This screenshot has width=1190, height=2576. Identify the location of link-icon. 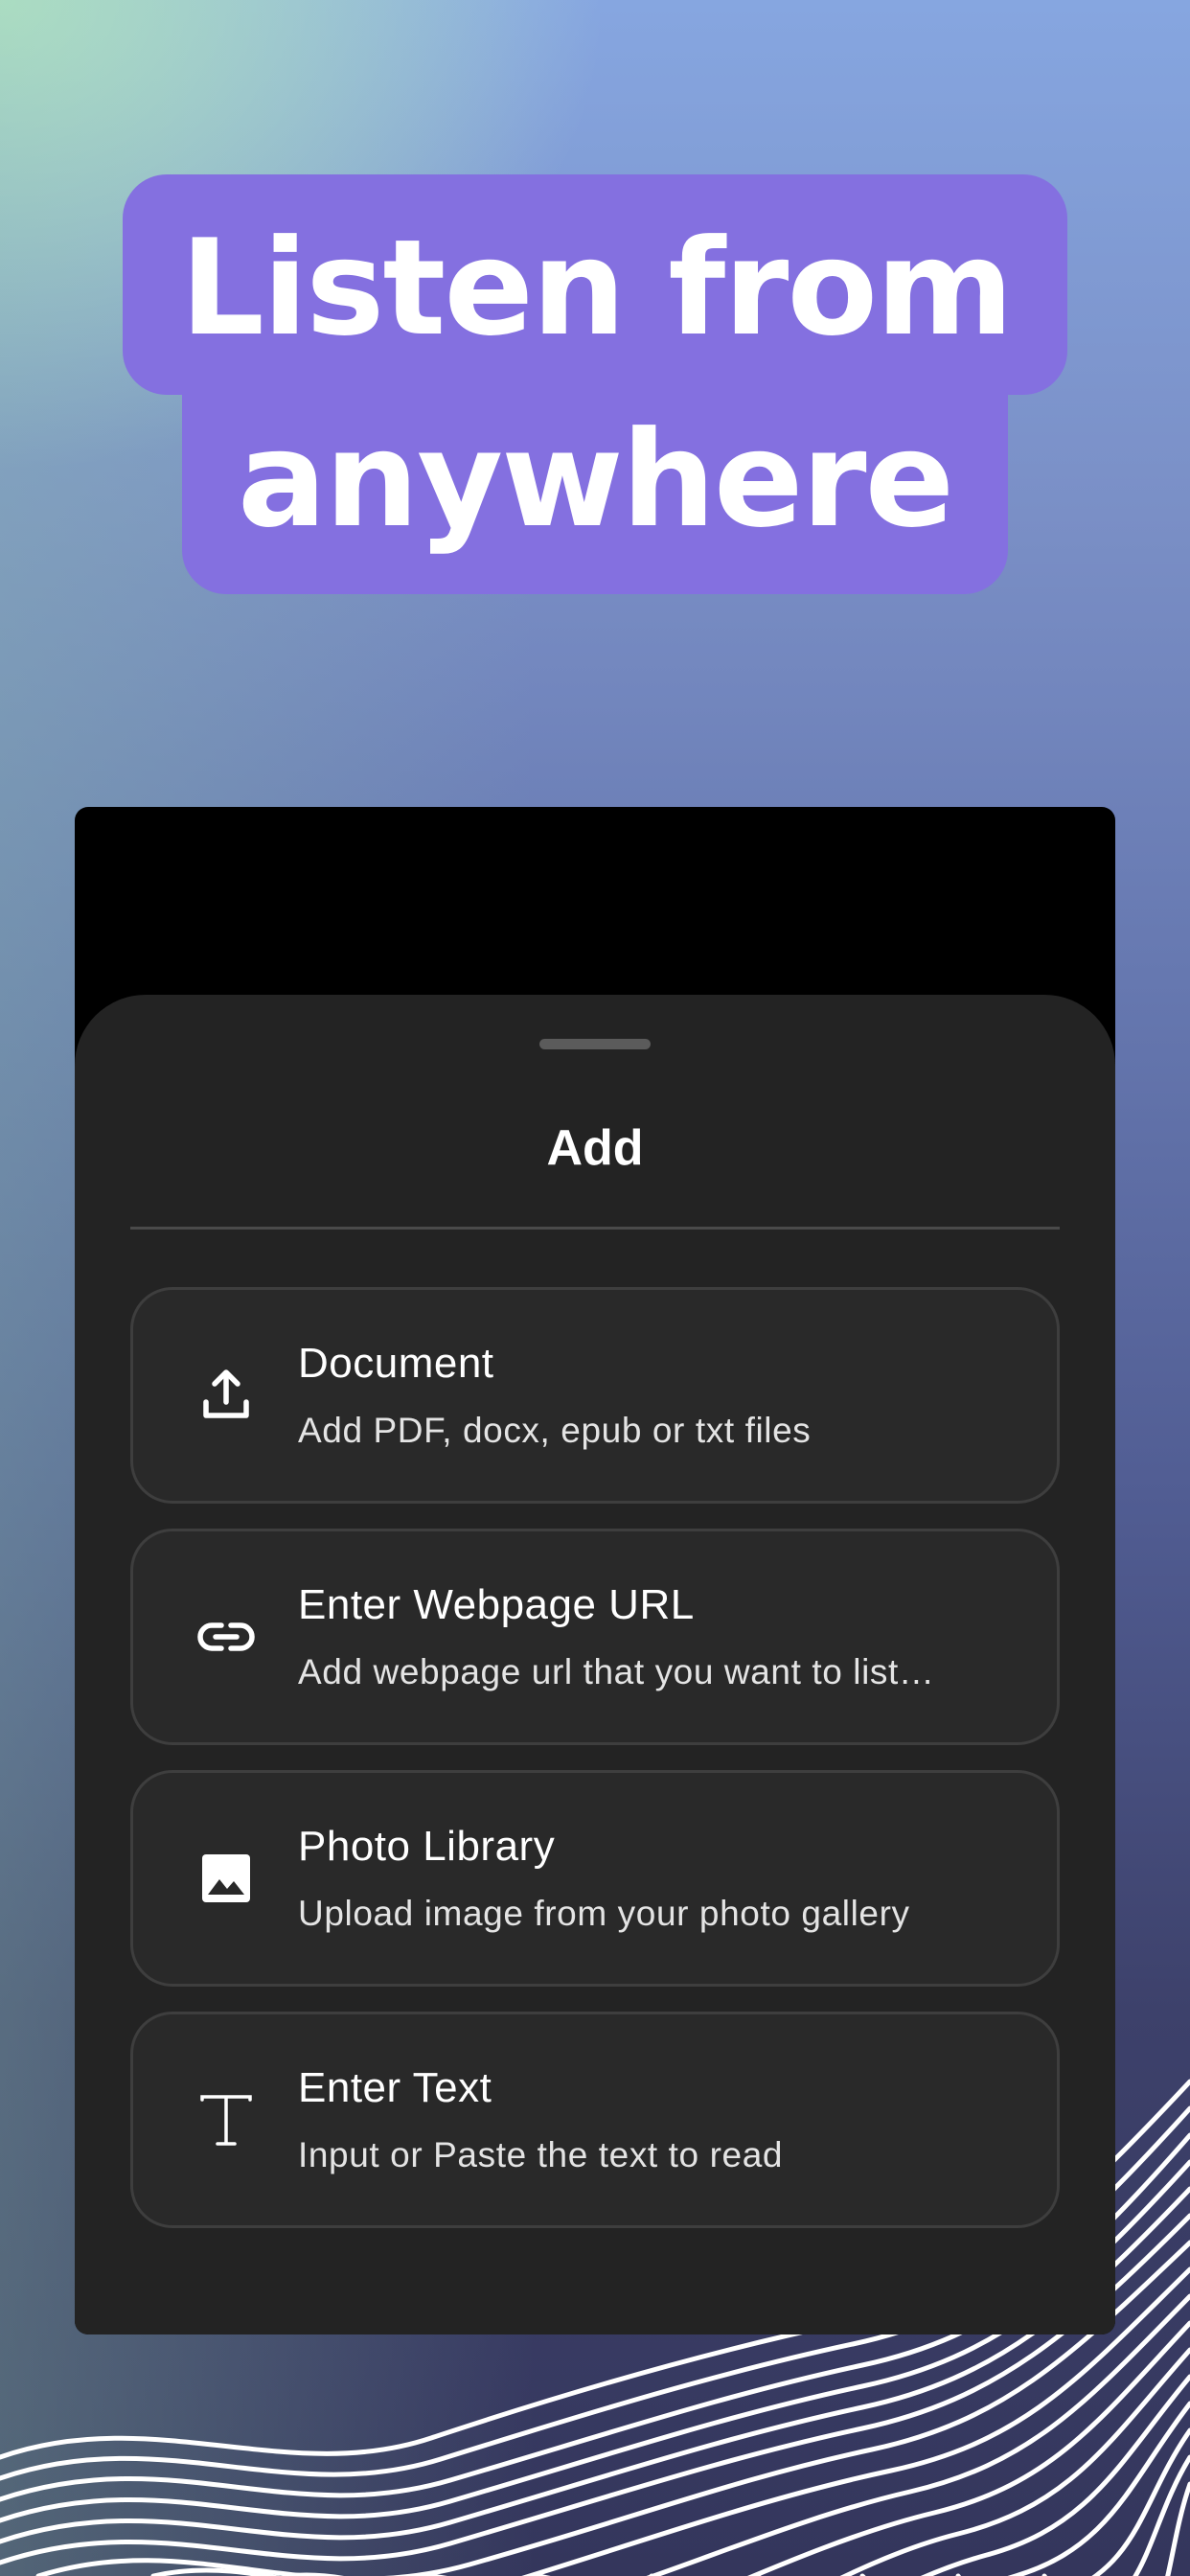
(226, 1636).